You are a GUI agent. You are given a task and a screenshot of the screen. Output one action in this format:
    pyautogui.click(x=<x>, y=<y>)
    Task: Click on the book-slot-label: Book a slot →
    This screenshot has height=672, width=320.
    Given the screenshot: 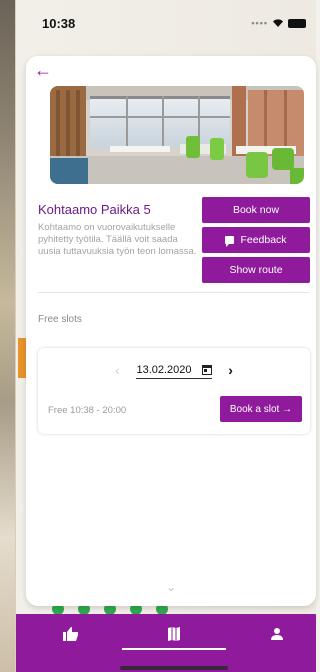 What is the action you would take?
    pyautogui.click(x=261, y=409)
    